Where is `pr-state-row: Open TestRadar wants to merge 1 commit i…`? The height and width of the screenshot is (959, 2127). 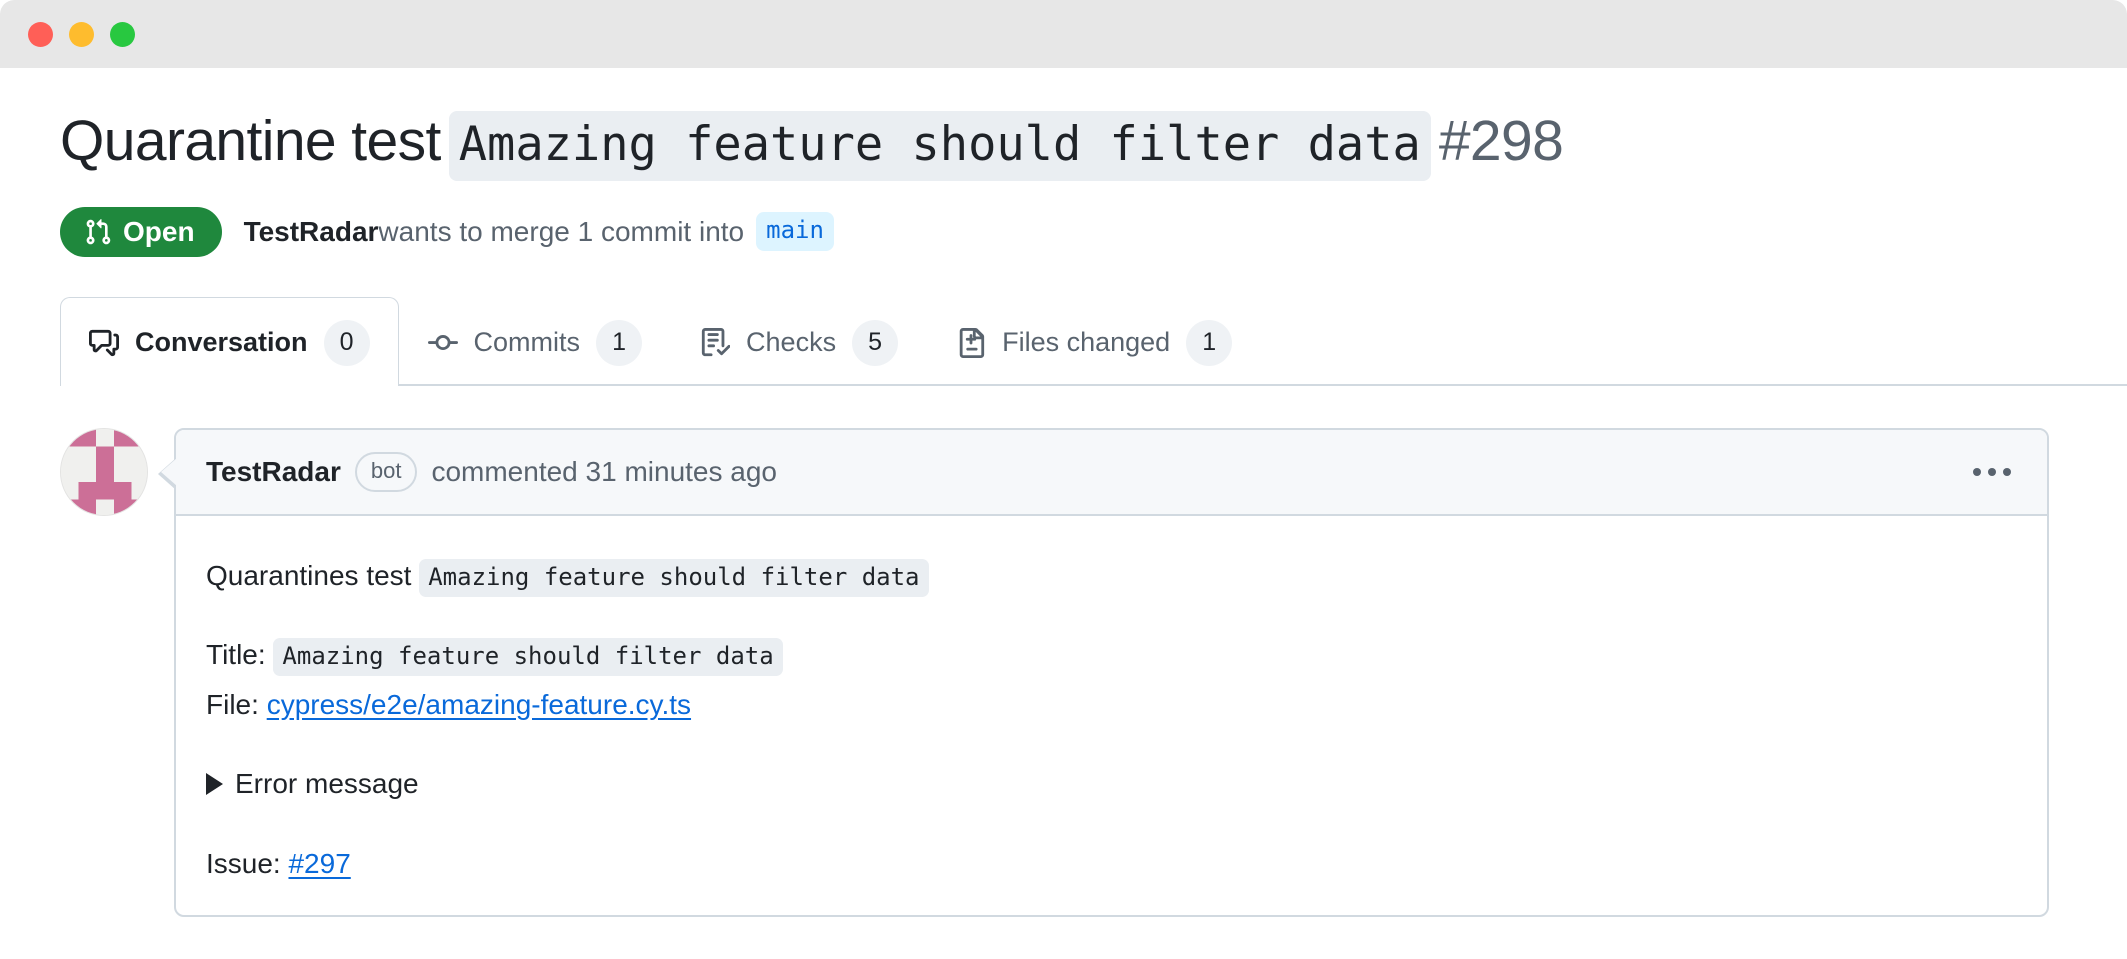 pr-state-row: Open TestRadar wants to merge 1 commit i… is located at coordinates (1063, 231).